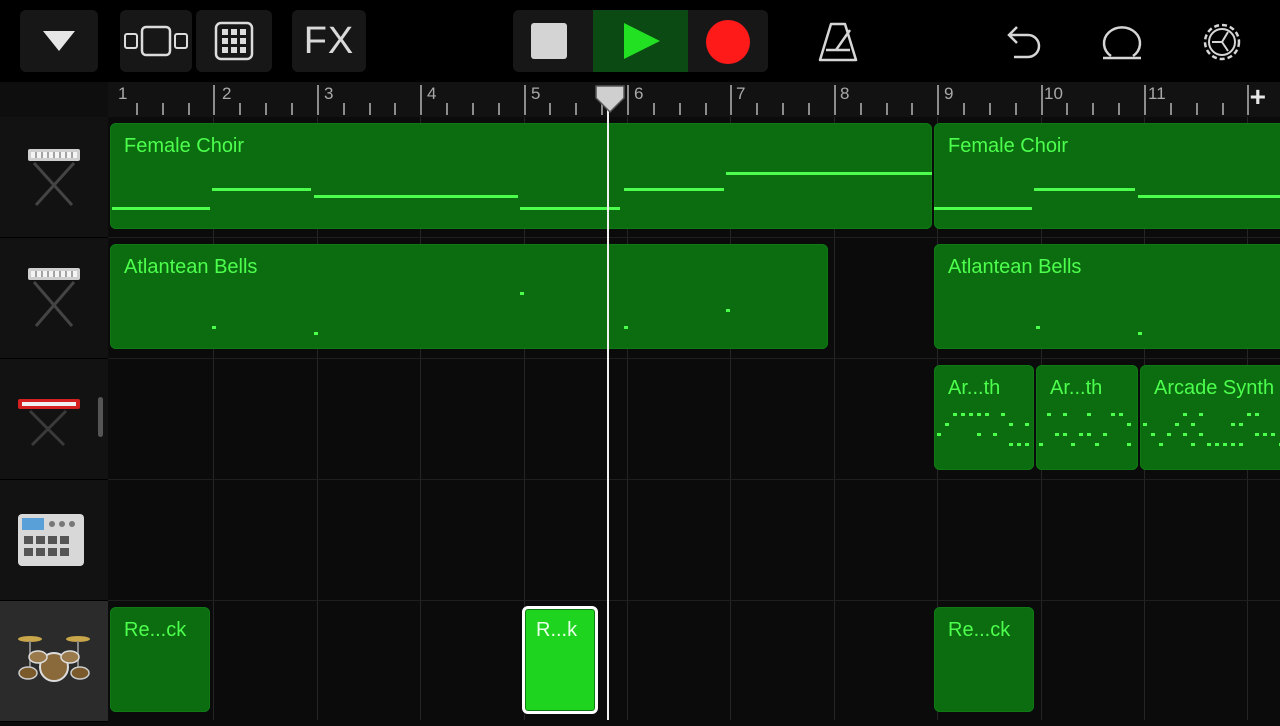 The width and height of the screenshot is (1280, 726). I want to click on track-list-scroll-indicator, so click(100, 417).